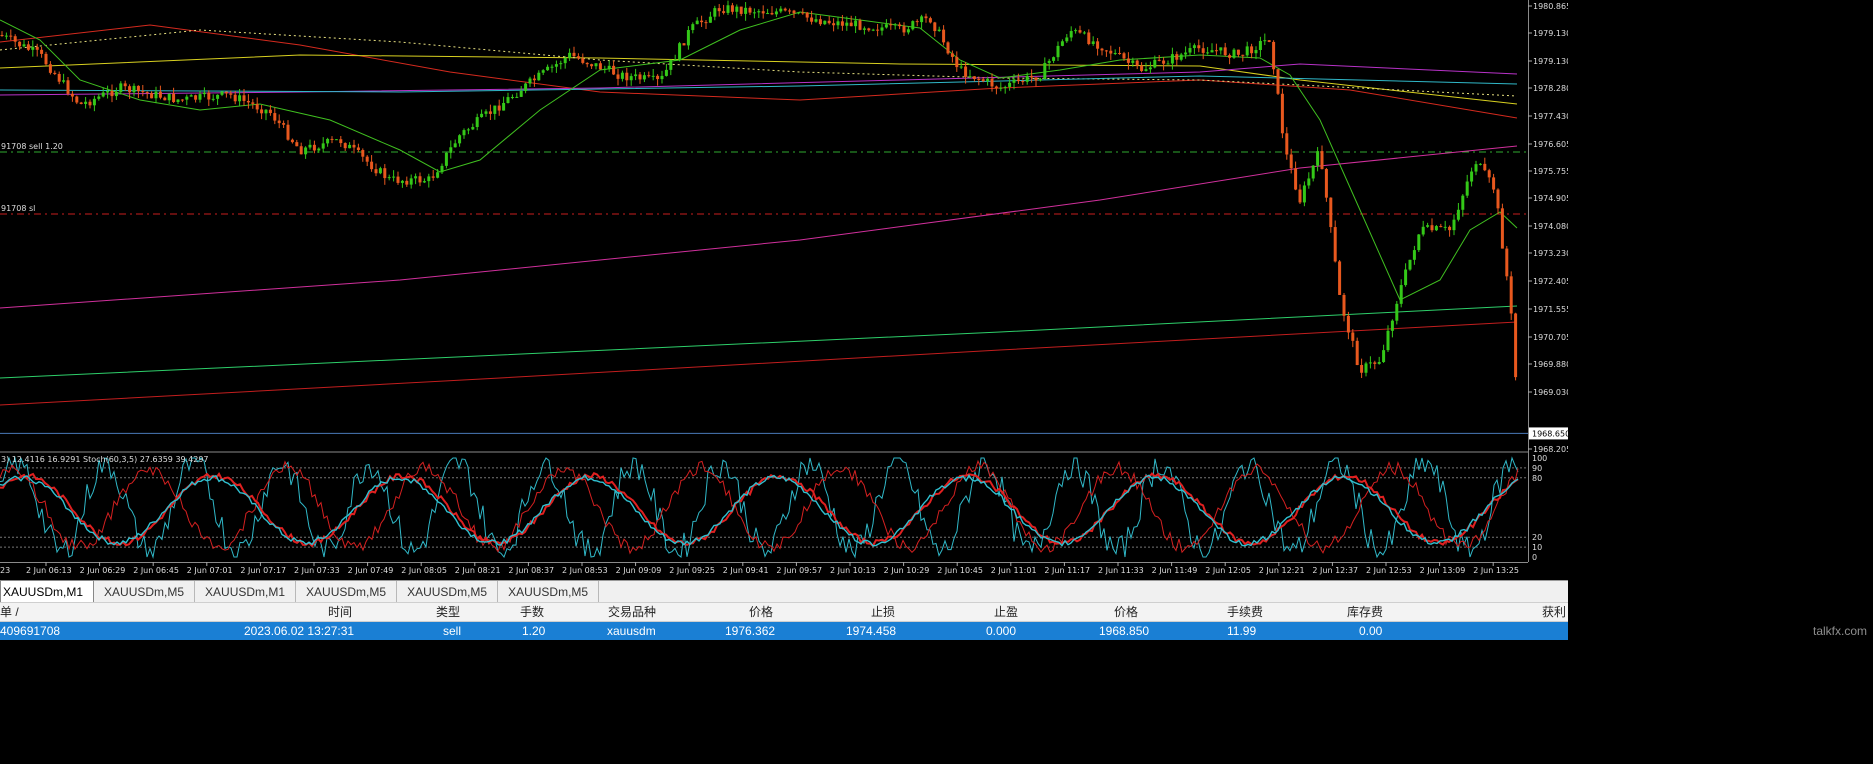  Describe the element at coordinates (1537, 478) in the screenshot. I see `stoch-tick-label: 80` at that location.